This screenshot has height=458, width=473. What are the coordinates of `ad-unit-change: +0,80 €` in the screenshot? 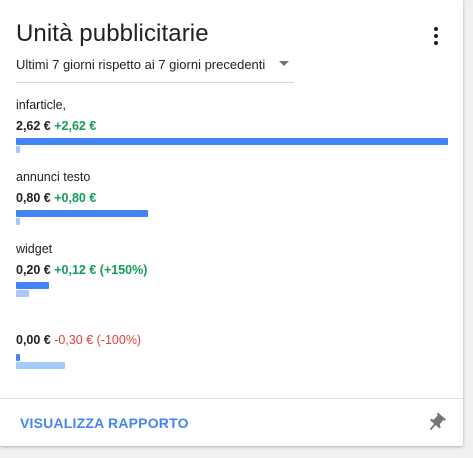 It's located at (75, 198).